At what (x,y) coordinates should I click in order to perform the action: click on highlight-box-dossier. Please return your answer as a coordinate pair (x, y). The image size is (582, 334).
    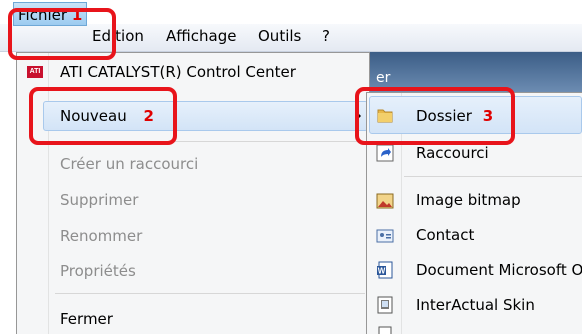
    Looking at the image, I should click on (435, 116).